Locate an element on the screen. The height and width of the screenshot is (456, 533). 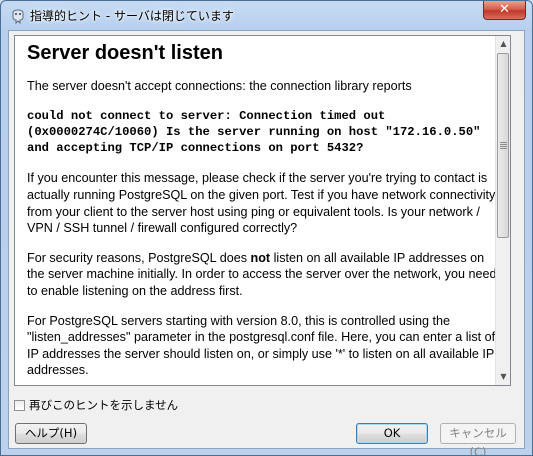
dont-show-again-row: 再びこのヒントを示しません is located at coordinates (96, 405).